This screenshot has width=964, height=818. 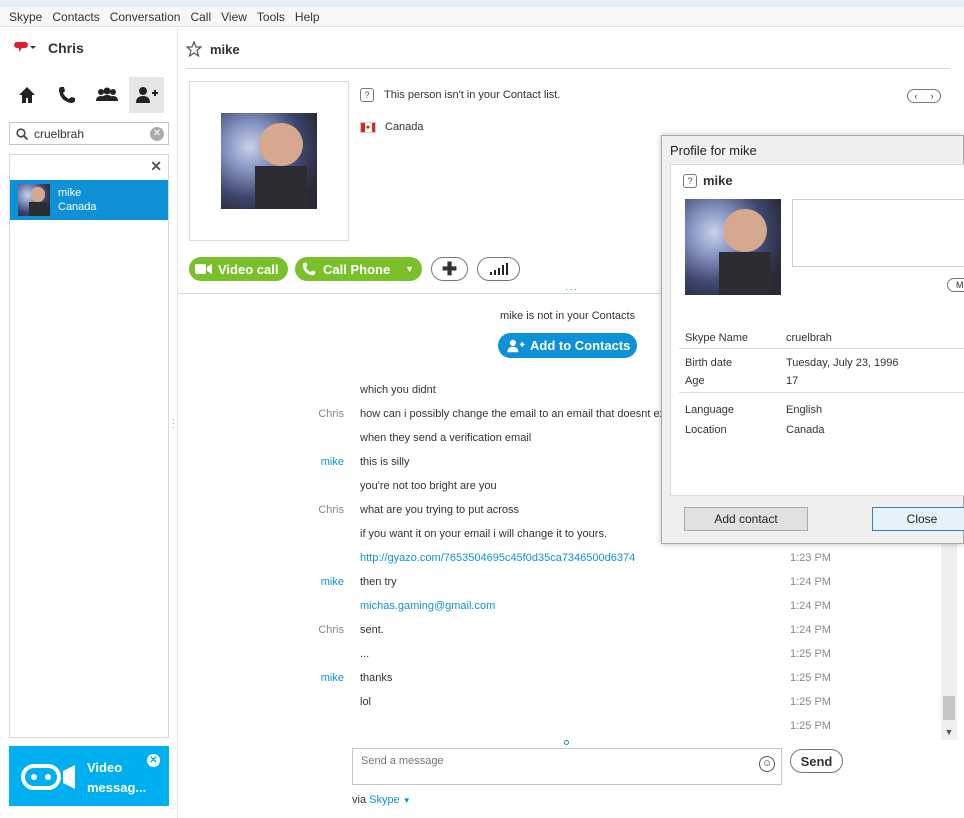 What do you see at coordinates (376, 678) in the screenshot?
I see `message-text: thanks` at bounding box center [376, 678].